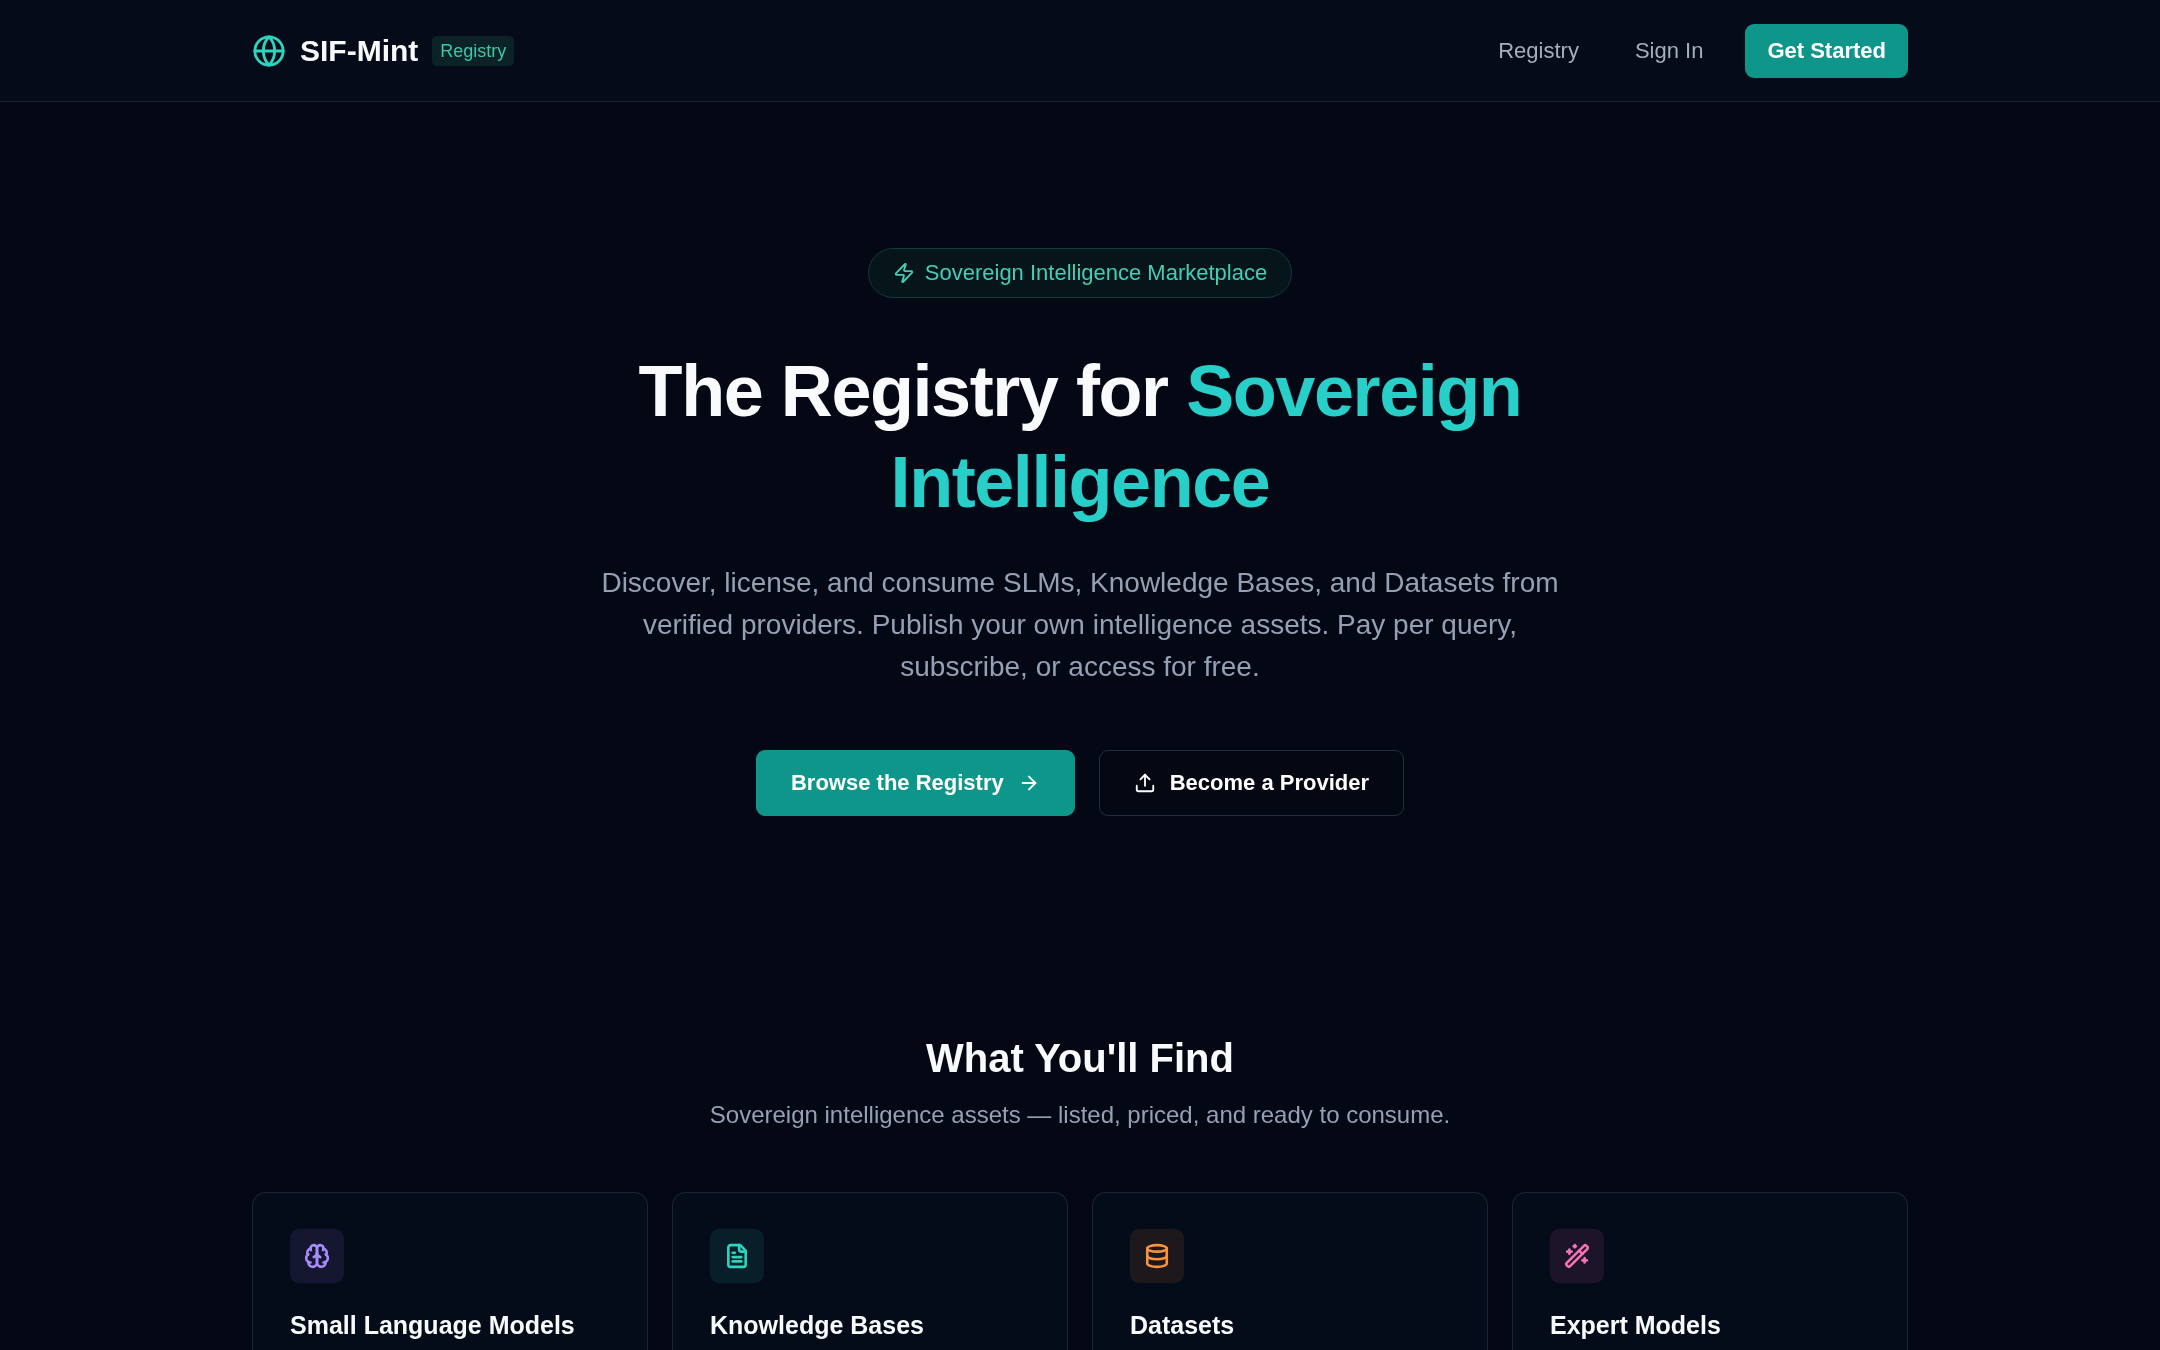  Describe the element at coordinates (1251, 783) in the screenshot. I see `provider-button: Become a Provider` at that location.